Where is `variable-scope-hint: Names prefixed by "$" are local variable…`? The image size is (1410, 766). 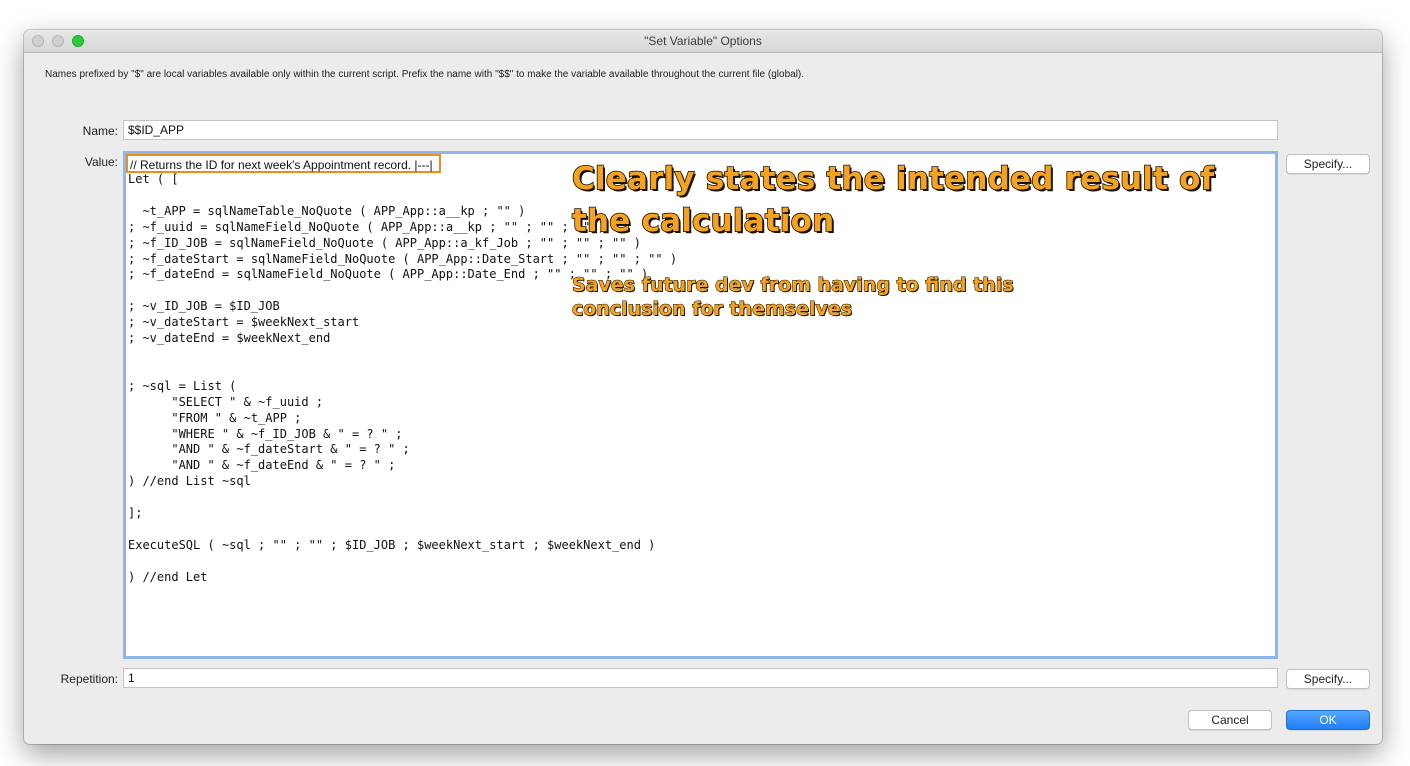
variable-scope-hint: Names prefixed by "$" are local variable… is located at coordinates (425, 74).